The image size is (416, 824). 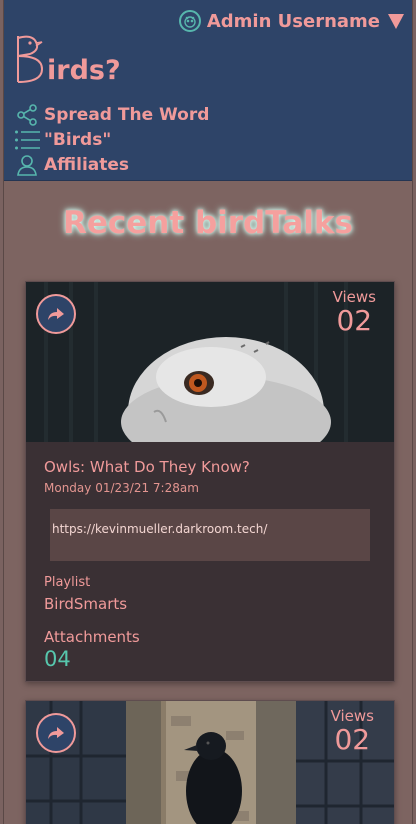 What do you see at coordinates (210, 467) in the screenshot?
I see `post-title: Owls: What Do They Know?` at bounding box center [210, 467].